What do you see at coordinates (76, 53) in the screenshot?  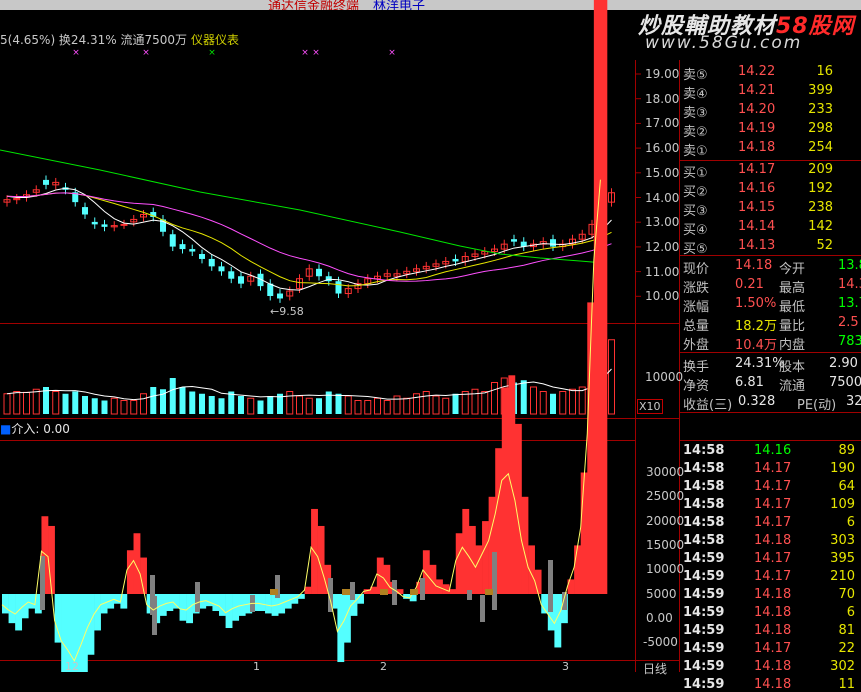 I see `signal-marker-icon: ×` at bounding box center [76, 53].